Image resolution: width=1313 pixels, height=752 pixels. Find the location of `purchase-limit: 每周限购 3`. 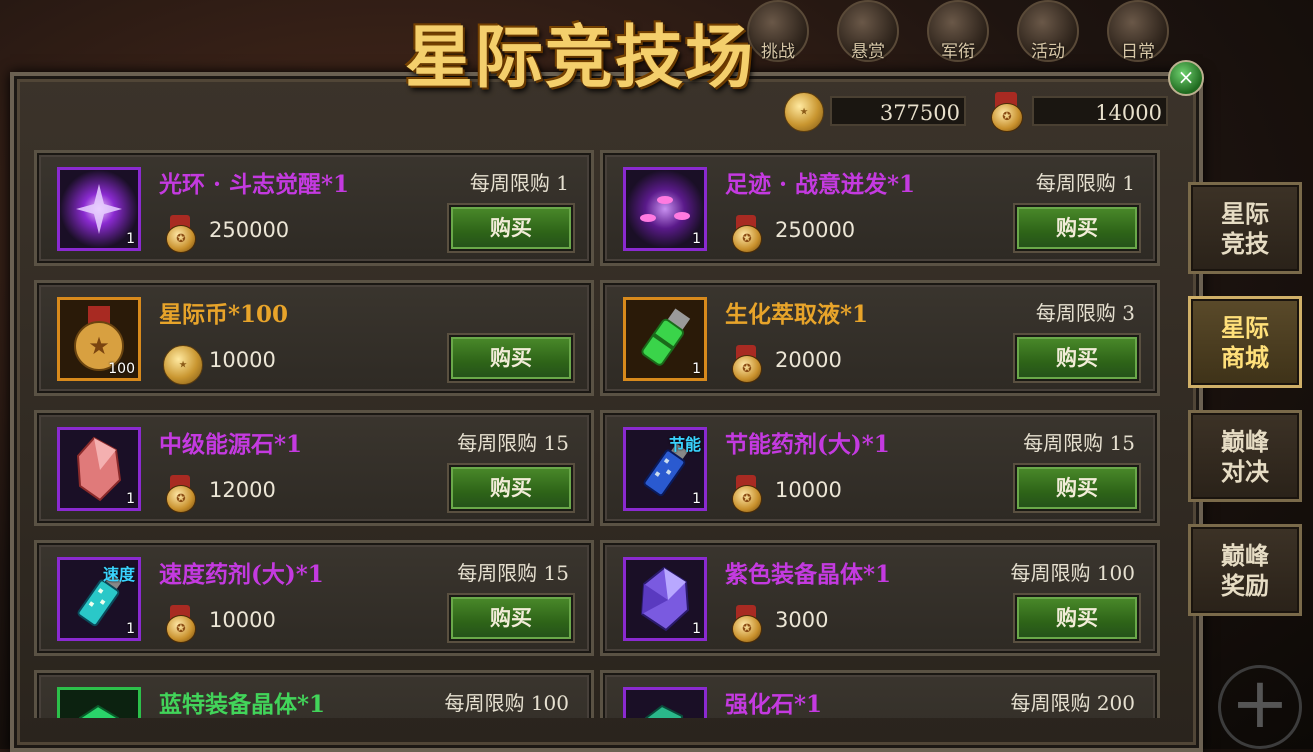

purchase-limit: 每周限购 3 is located at coordinates (1085, 313).